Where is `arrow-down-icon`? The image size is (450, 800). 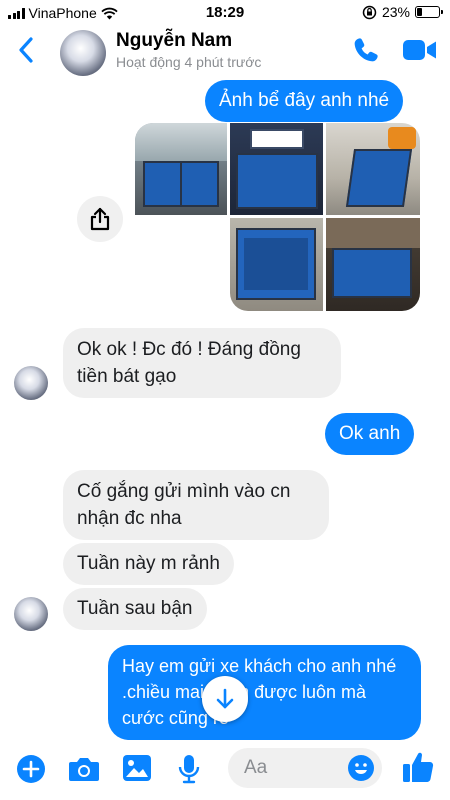 arrow-down-icon is located at coordinates (225, 698).